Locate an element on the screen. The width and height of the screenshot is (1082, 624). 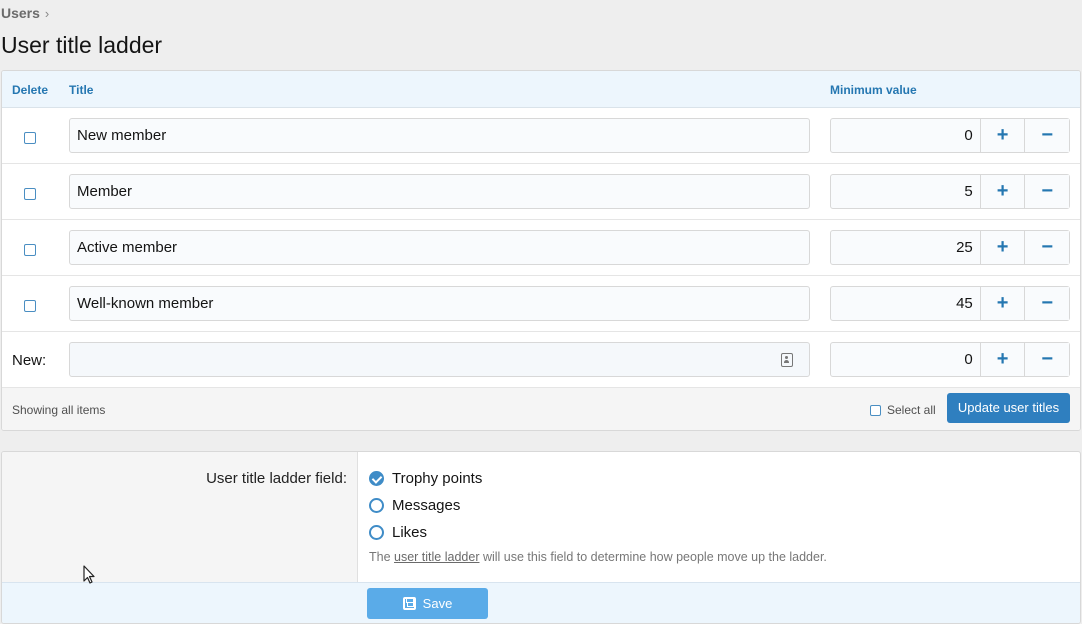
new-row: New: 0 + − is located at coordinates (541, 360).